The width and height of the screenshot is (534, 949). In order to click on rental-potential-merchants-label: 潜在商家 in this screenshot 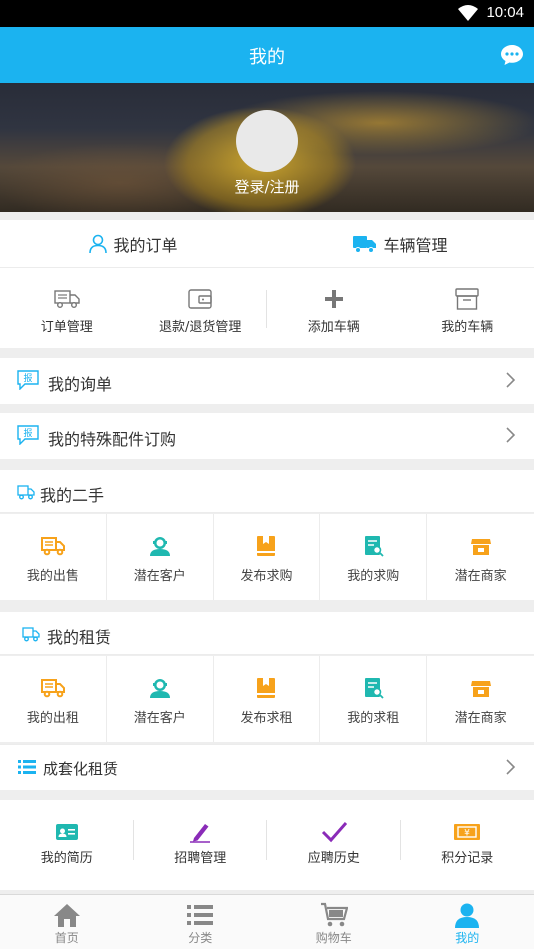, I will do `click(480, 718)`.